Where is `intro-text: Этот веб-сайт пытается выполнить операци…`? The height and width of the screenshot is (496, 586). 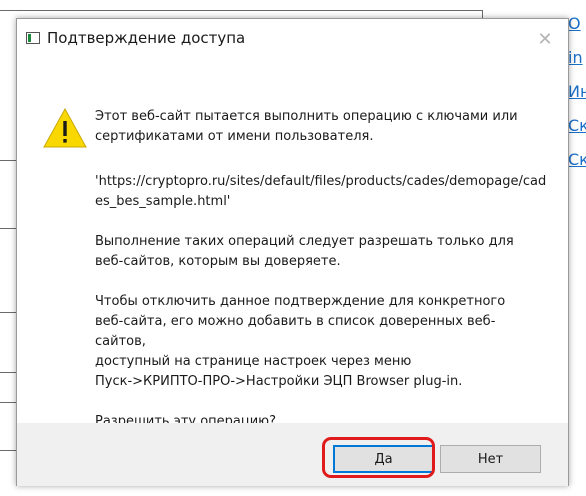
intro-text: Этот веб-сайт пытается выполнить операци… is located at coordinates (306, 126).